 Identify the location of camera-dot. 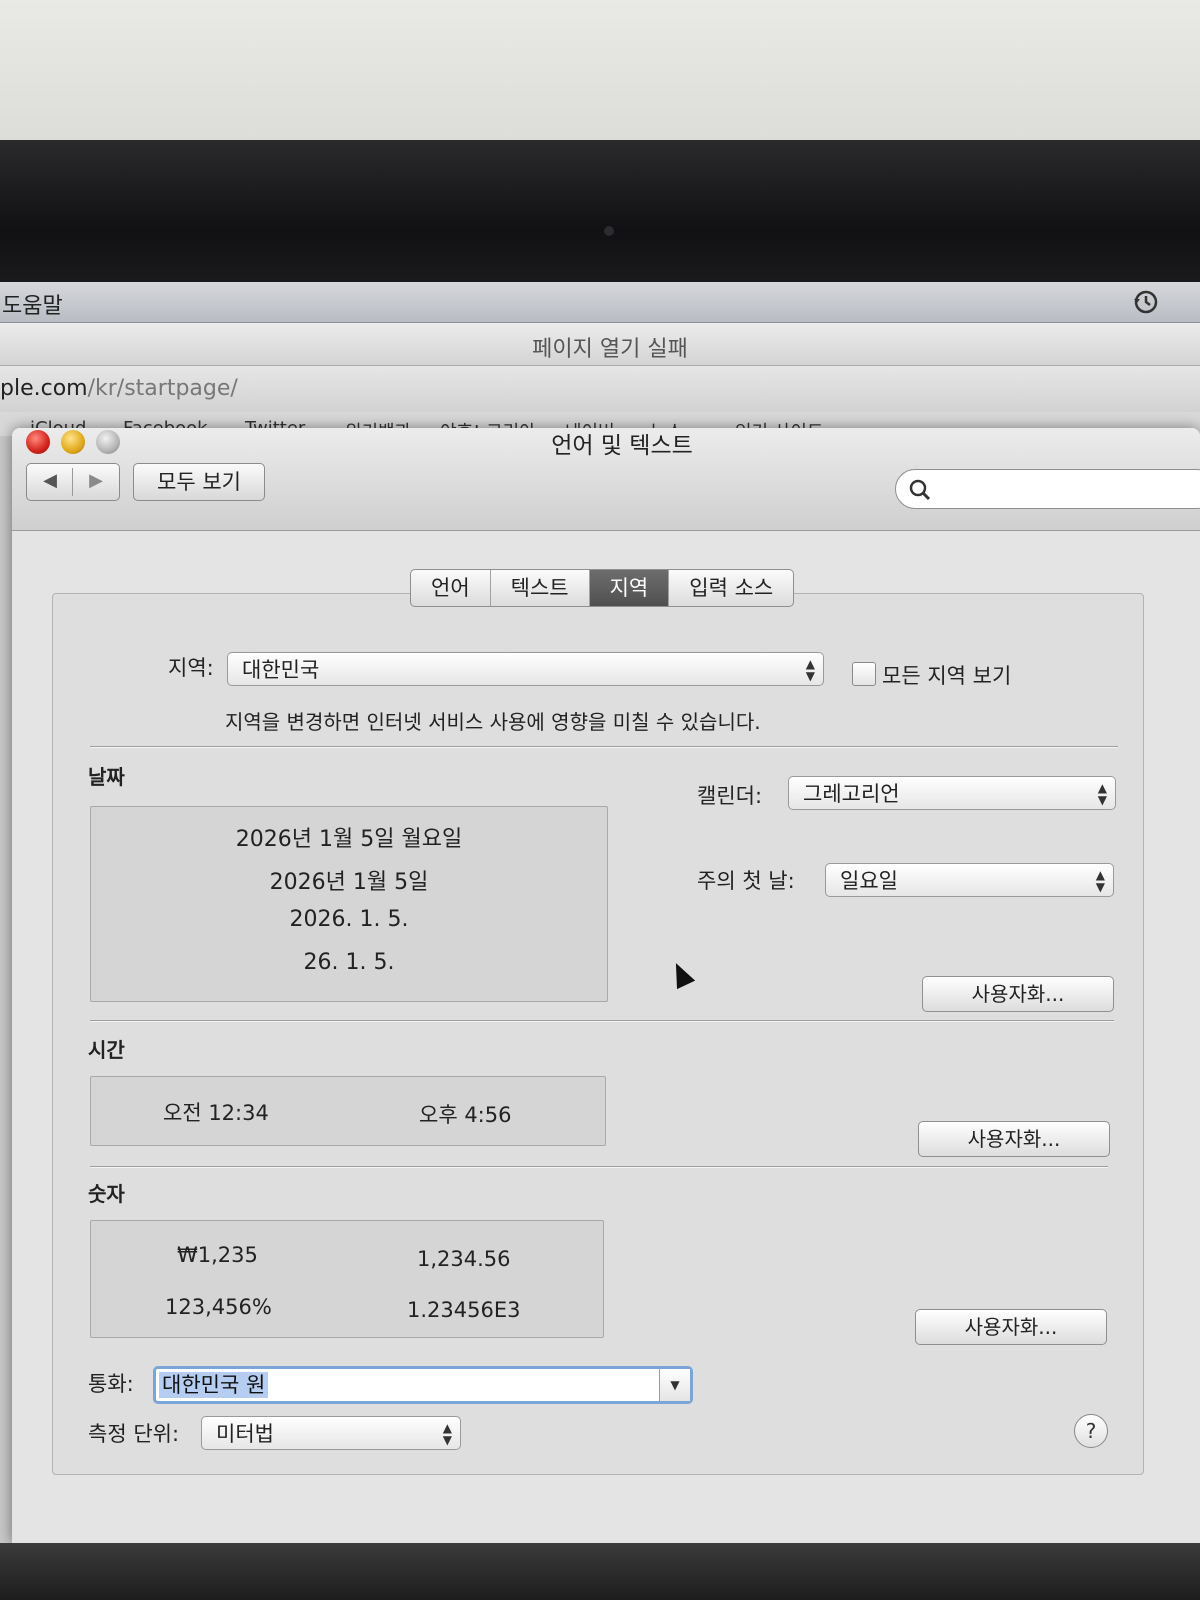
(609, 231).